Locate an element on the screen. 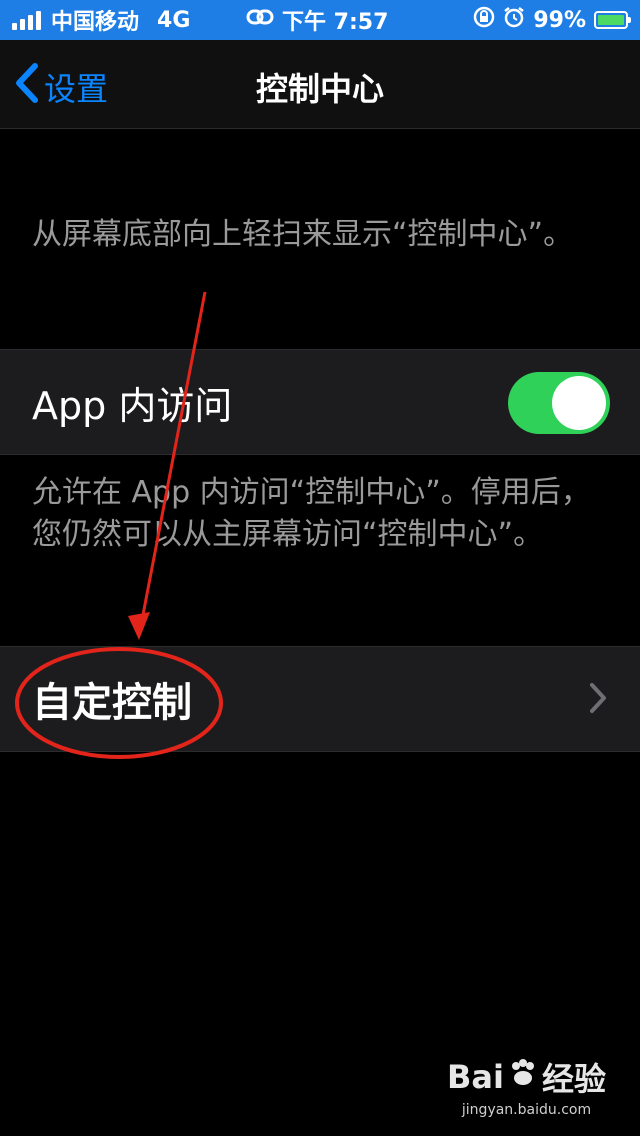 This screenshot has width=640, height=1136. status-left: 中国移动 4G is located at coordinates (95, 20).